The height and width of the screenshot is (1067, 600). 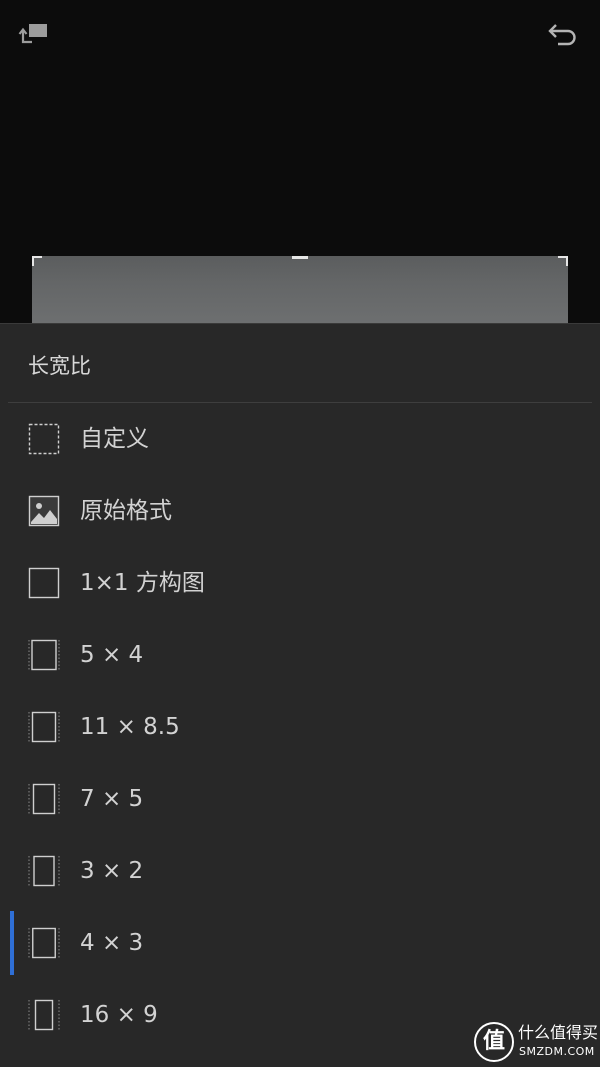 I want to click on ratio-label: 自定义, so click(x=114, y=439).